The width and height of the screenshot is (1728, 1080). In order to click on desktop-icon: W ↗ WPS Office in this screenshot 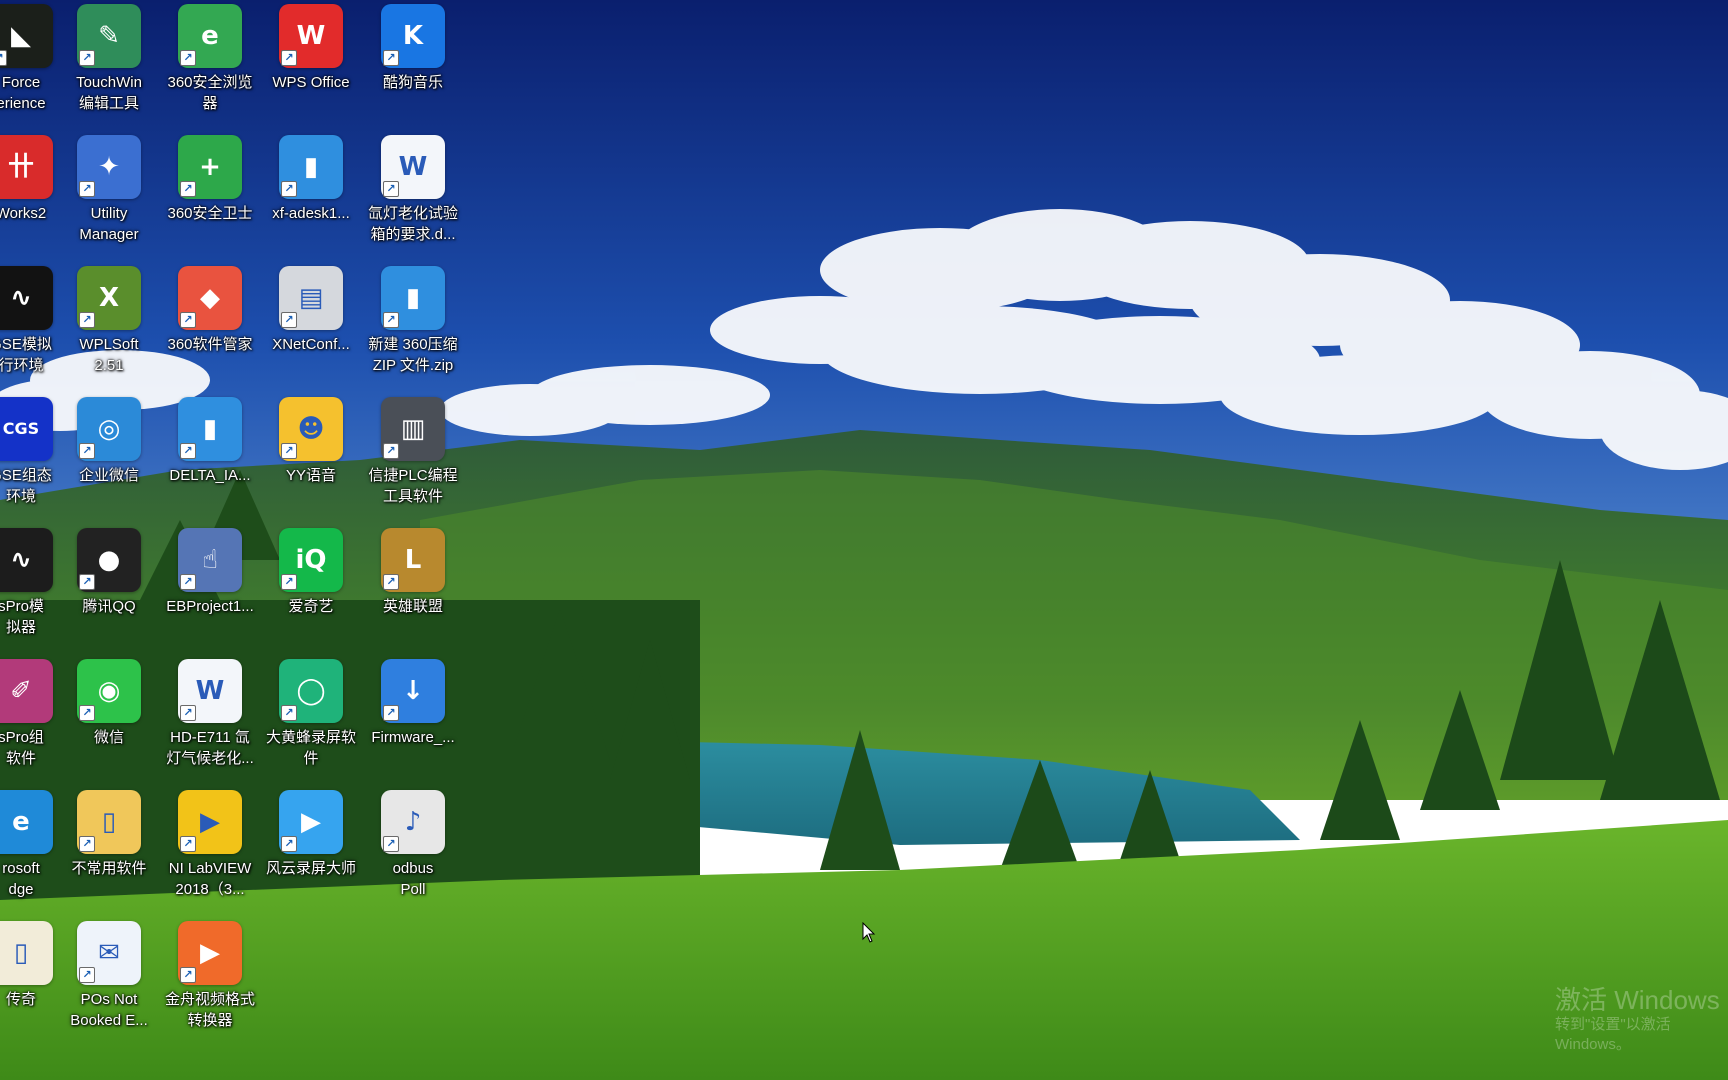, I will do `click(311, 48)`.